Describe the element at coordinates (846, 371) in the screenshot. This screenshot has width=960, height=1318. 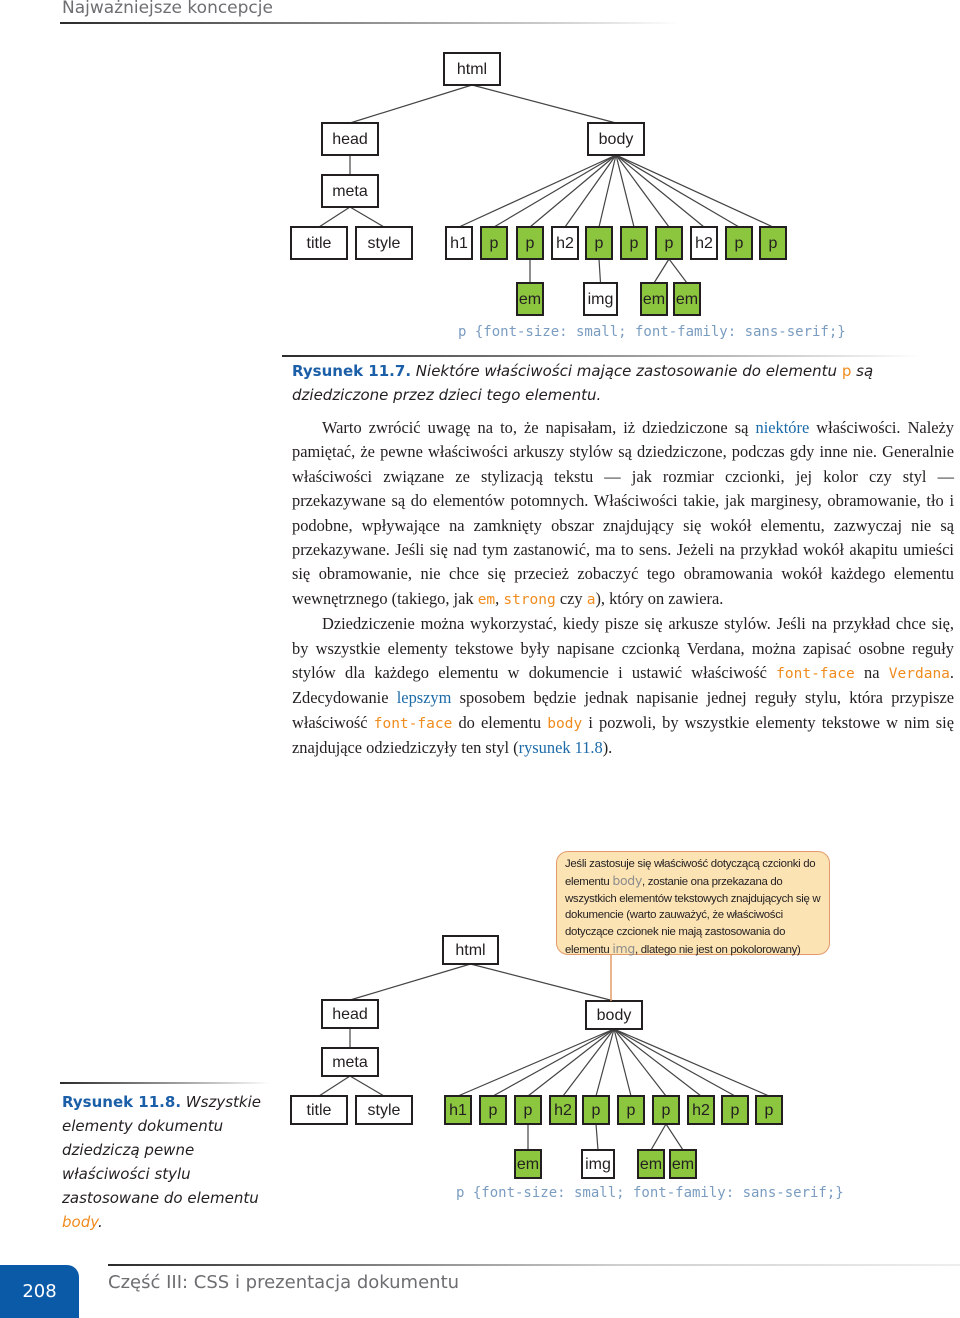
I see `code-p: p` at that location.